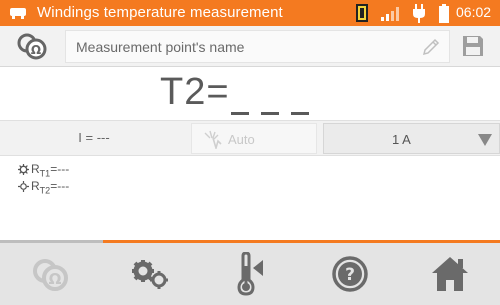 Image resolution: width=500 pixels, height=305 pixels. I want to click on parameter-row: I = --- Auto 1 A, so click(250, 138).